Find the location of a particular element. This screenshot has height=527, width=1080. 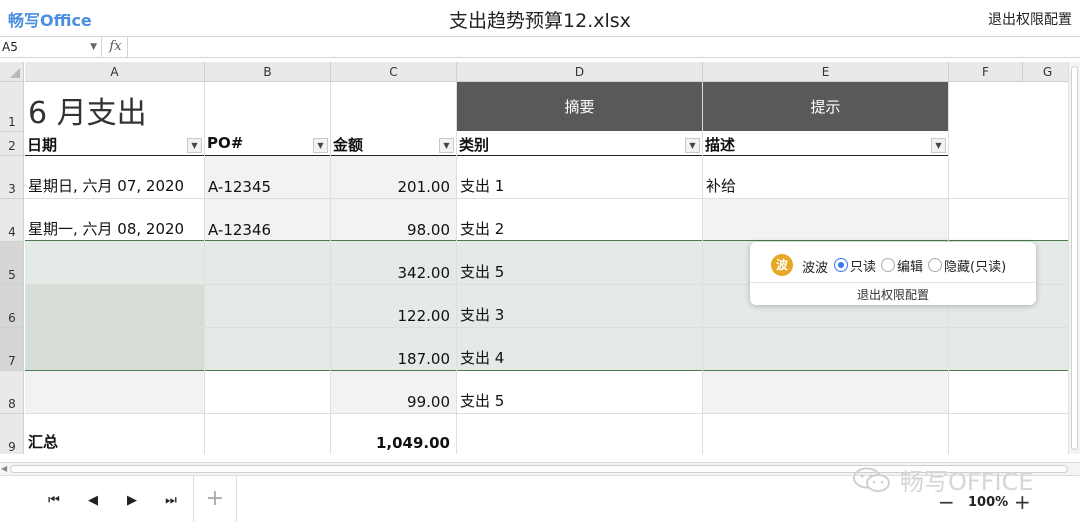

cell-po: A-12345 is located at coordinates (267, 177).